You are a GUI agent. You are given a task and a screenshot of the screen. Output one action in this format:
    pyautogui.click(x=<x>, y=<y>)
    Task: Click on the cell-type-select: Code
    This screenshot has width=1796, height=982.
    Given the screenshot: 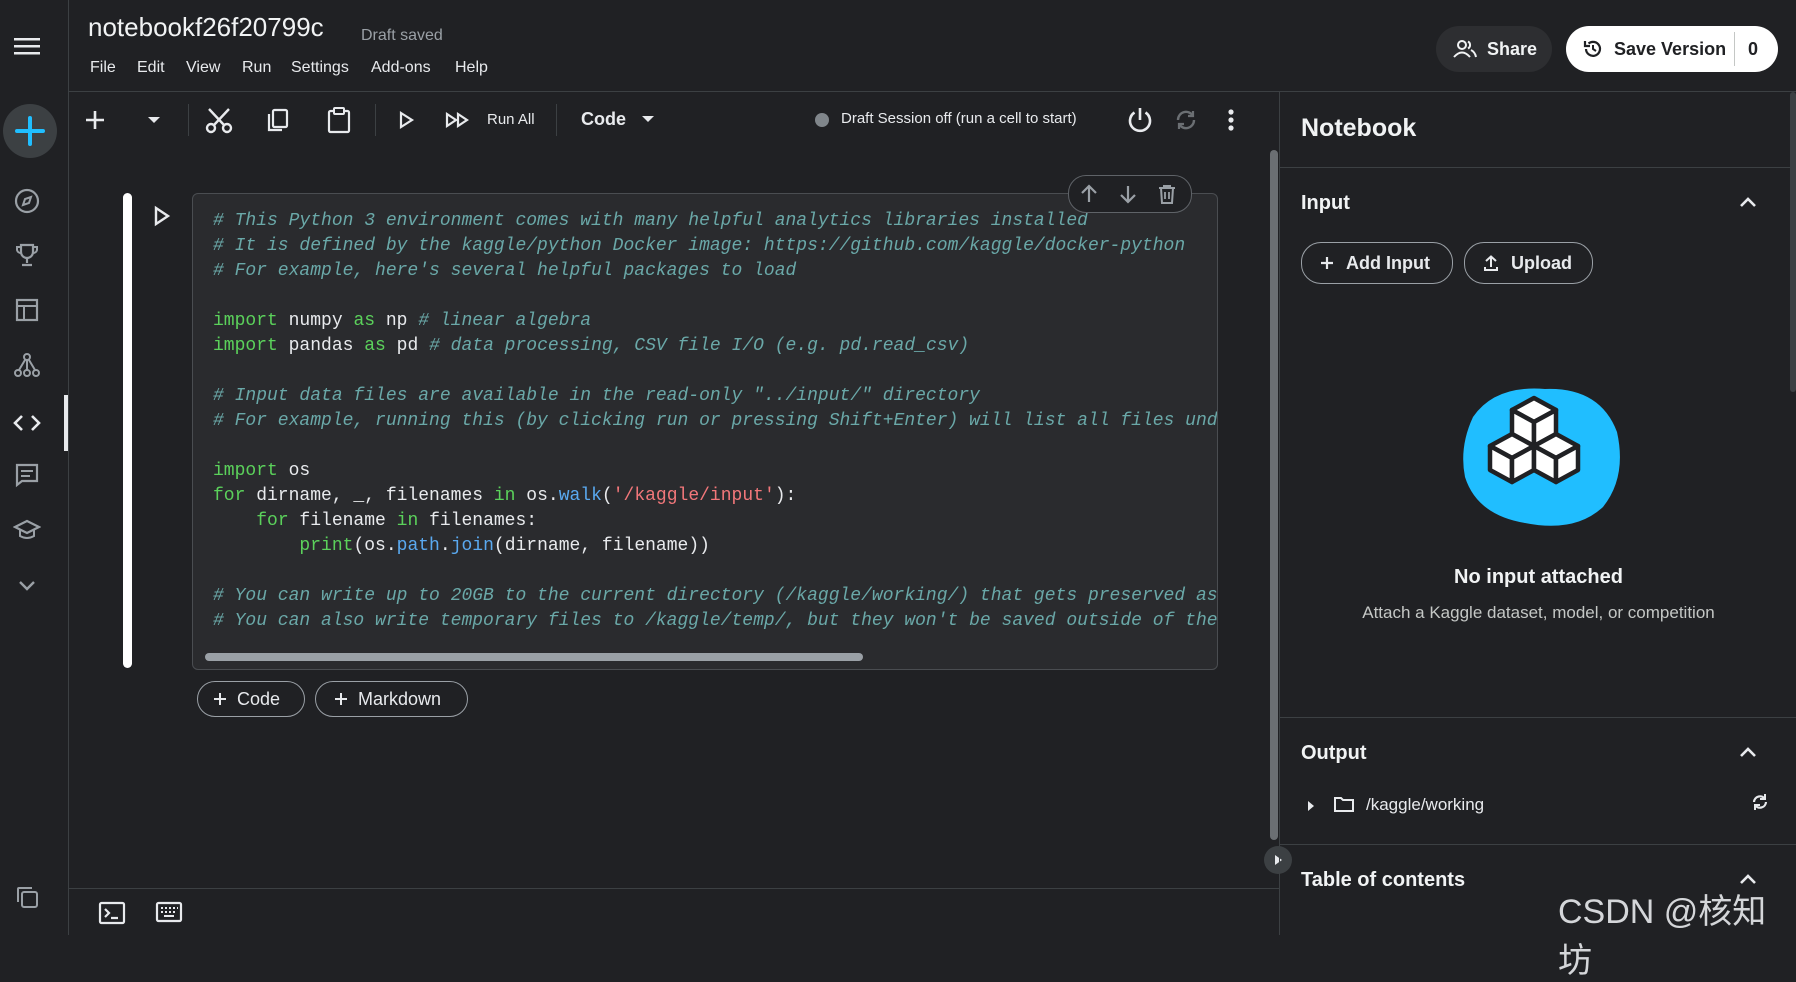 What is the action you would take?
    pyautogui.click(x=603, y=119)
    